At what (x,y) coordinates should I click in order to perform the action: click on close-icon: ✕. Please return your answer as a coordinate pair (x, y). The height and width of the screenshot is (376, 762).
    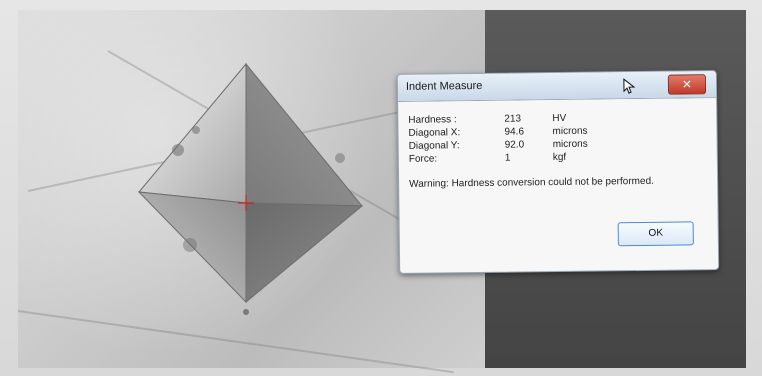
    Looking at the image, I should click on (687, 84).